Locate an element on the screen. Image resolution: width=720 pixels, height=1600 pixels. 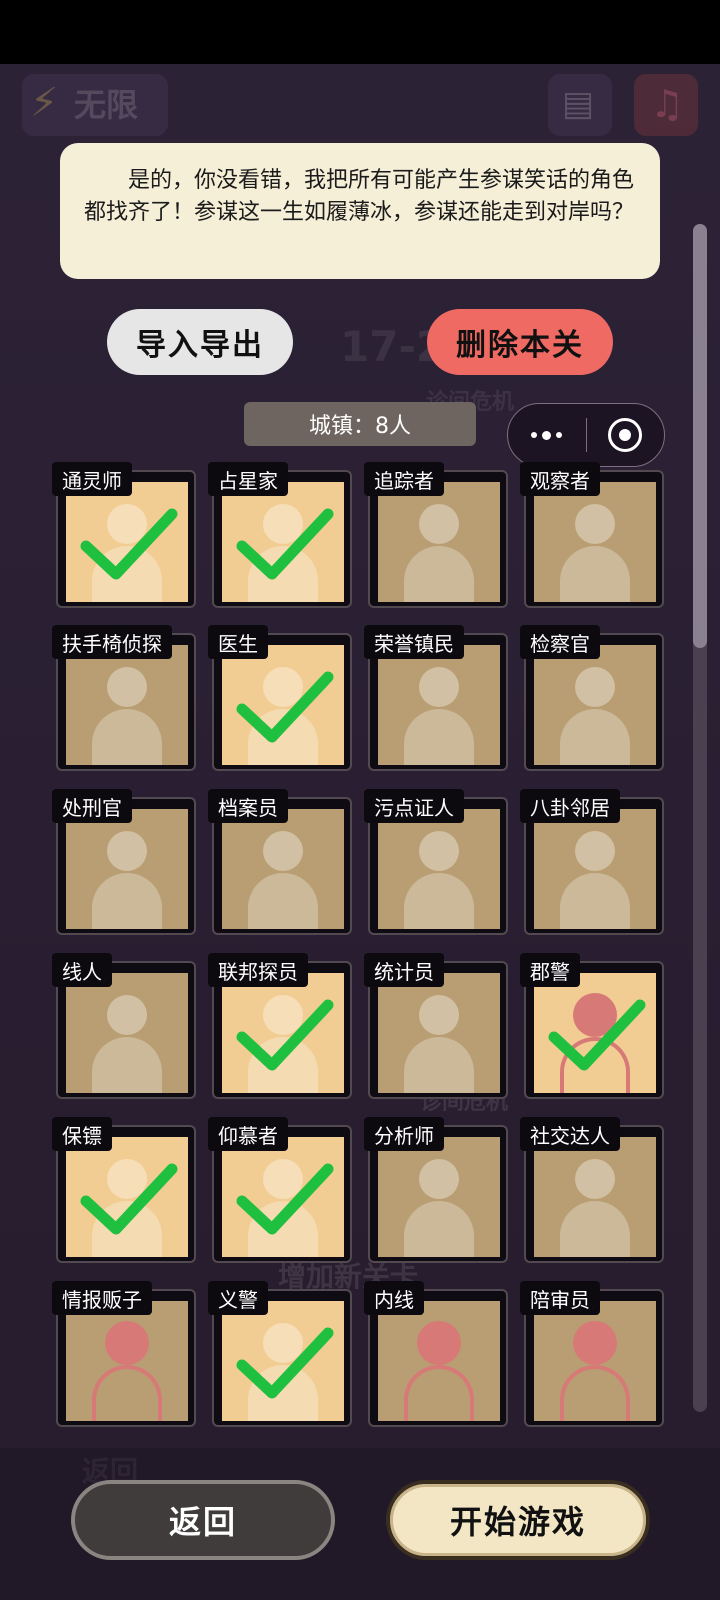
lightning-icon: ⚡ is located at coordinates (44, 103).